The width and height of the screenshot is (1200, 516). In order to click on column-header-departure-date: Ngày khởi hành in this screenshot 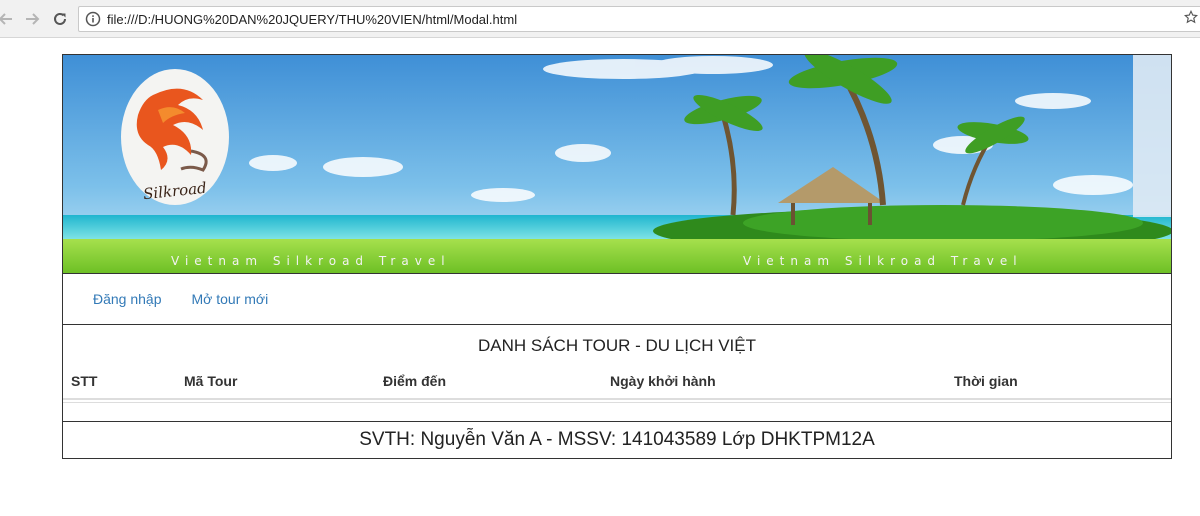, I will do `click(663, 381)`.